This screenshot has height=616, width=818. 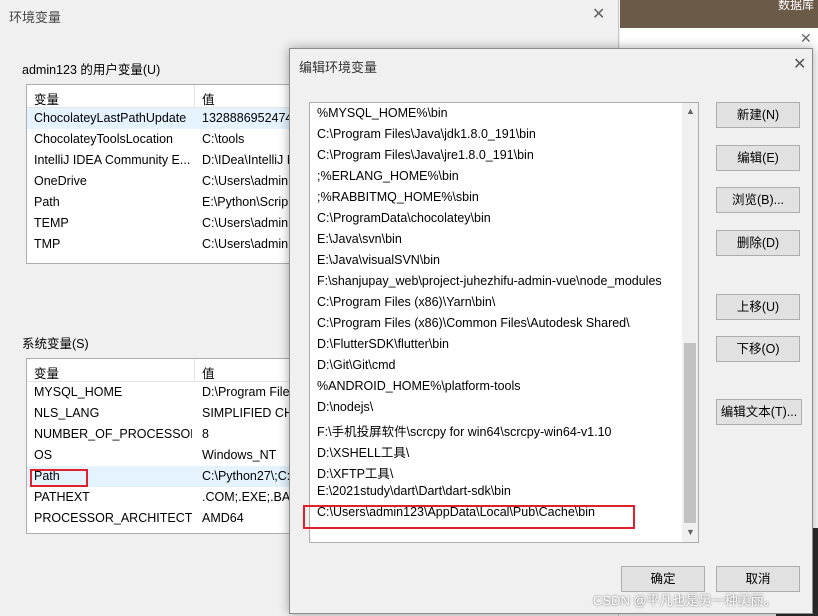 What do you see at coordinates (419, 389) in the screenshot?
I see `list-item: %ANDROID_HOME%\platform-tools` at bounding box center [419, 389].